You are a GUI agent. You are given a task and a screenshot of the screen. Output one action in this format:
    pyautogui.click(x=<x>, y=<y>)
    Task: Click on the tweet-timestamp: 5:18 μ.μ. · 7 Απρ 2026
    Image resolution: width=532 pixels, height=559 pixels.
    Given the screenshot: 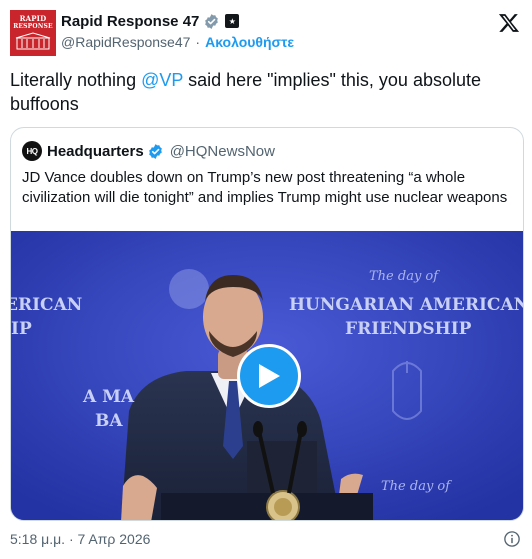 What is the action you would take?
    pyautogui.click(x=80, y=539)
    